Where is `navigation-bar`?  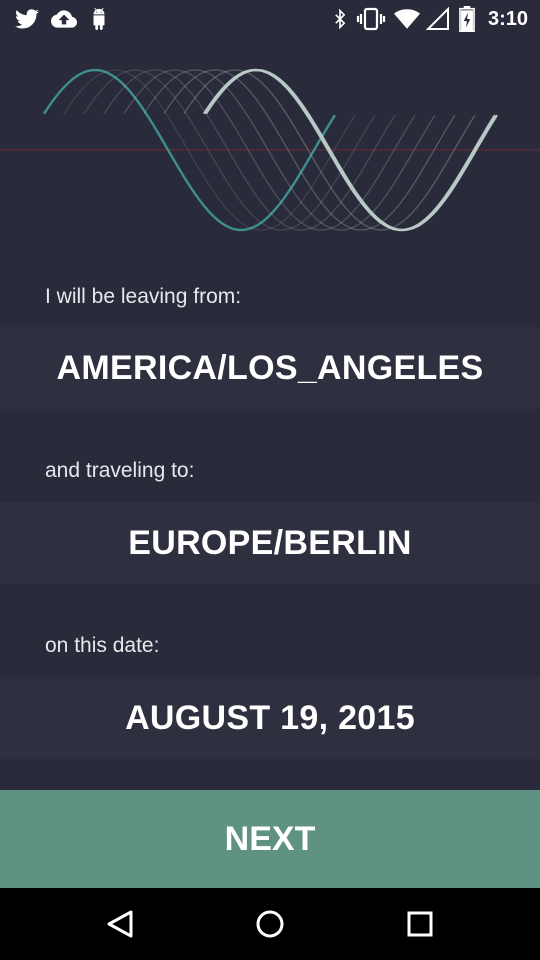 navigation-bar is located at coordinates (270, 924).